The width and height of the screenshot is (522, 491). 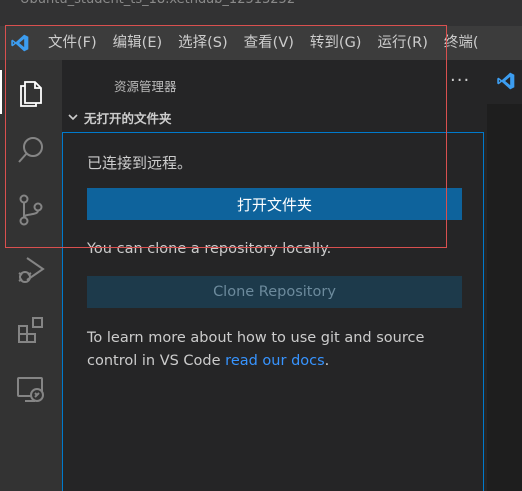 What do you see at coordinates (31, 210) in the screenshot?
I see `source-control-icon` at bounding box center [31, 210].